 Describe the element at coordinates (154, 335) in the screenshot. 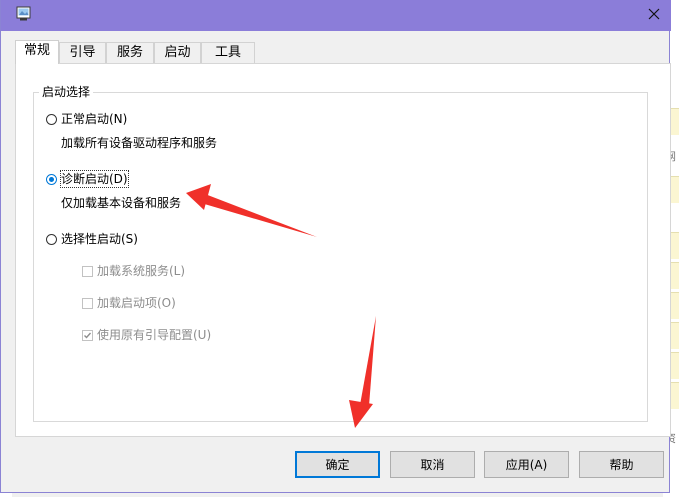

I see `use-original-boot-config-label: 使用原有引导配置(U)` at that location.